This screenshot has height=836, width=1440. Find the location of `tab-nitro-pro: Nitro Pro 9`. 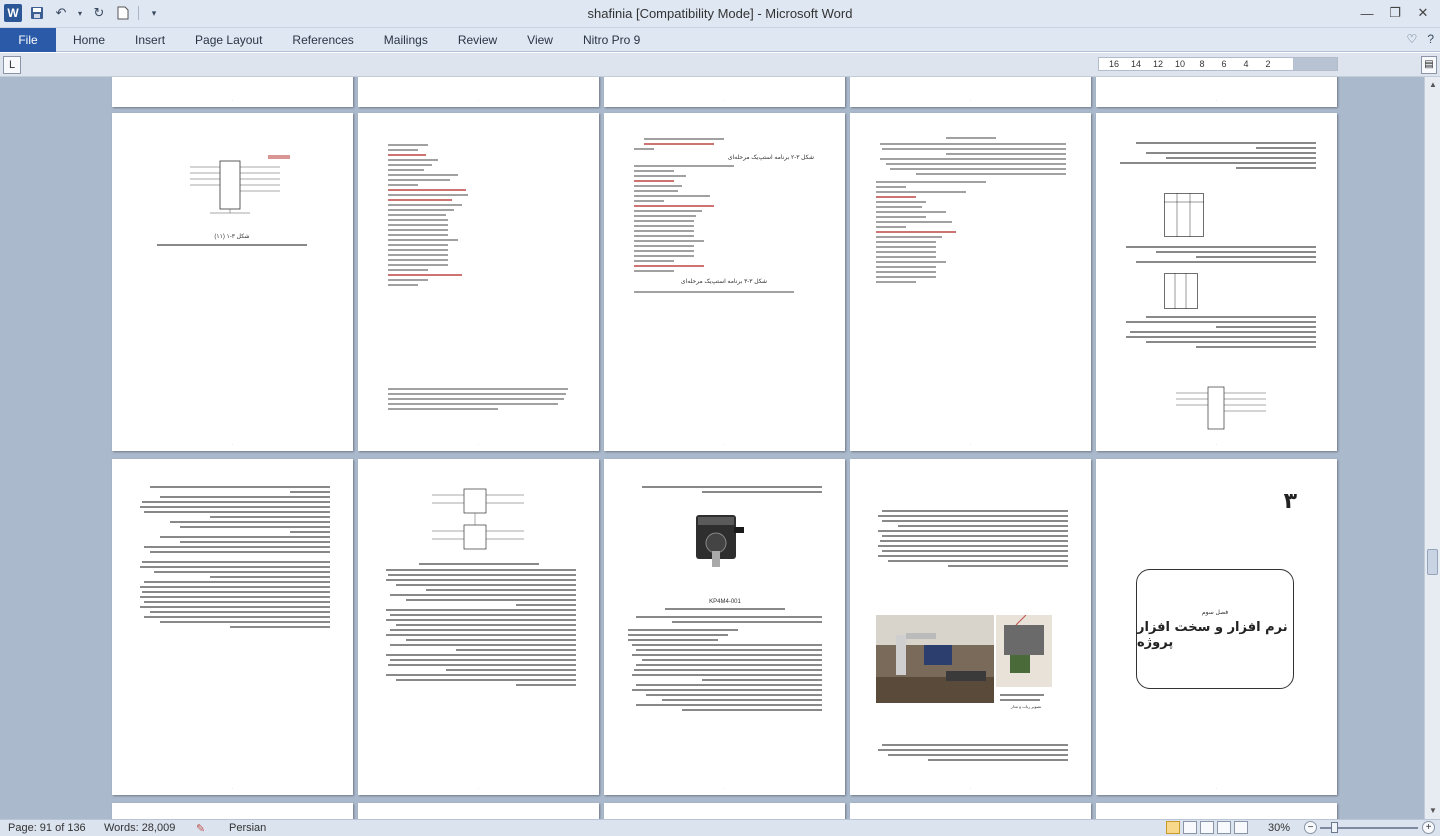

tab-nitro-pro: Nitro Pro 9 is located at coordinates (611, 40).